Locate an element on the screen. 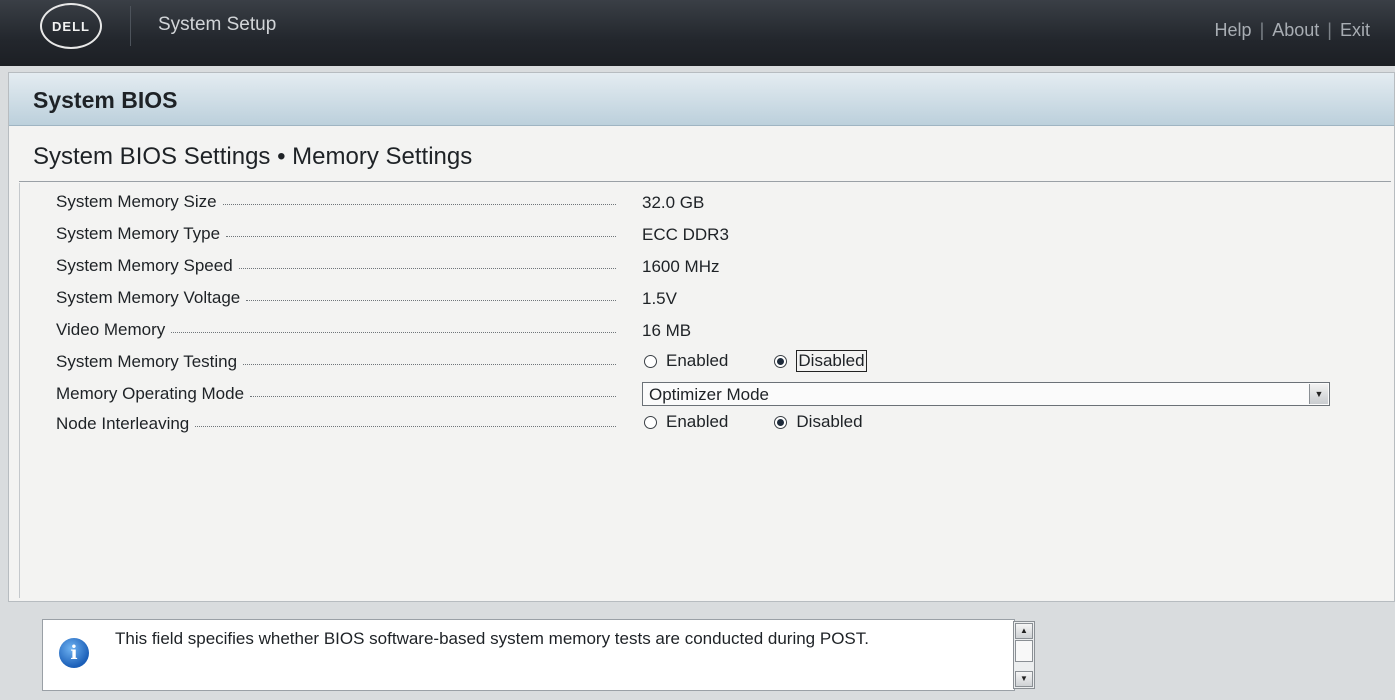 This screenshot has height=700, width=1395. header-links: Help | About | Exit is located at coordinates (1292, 30).